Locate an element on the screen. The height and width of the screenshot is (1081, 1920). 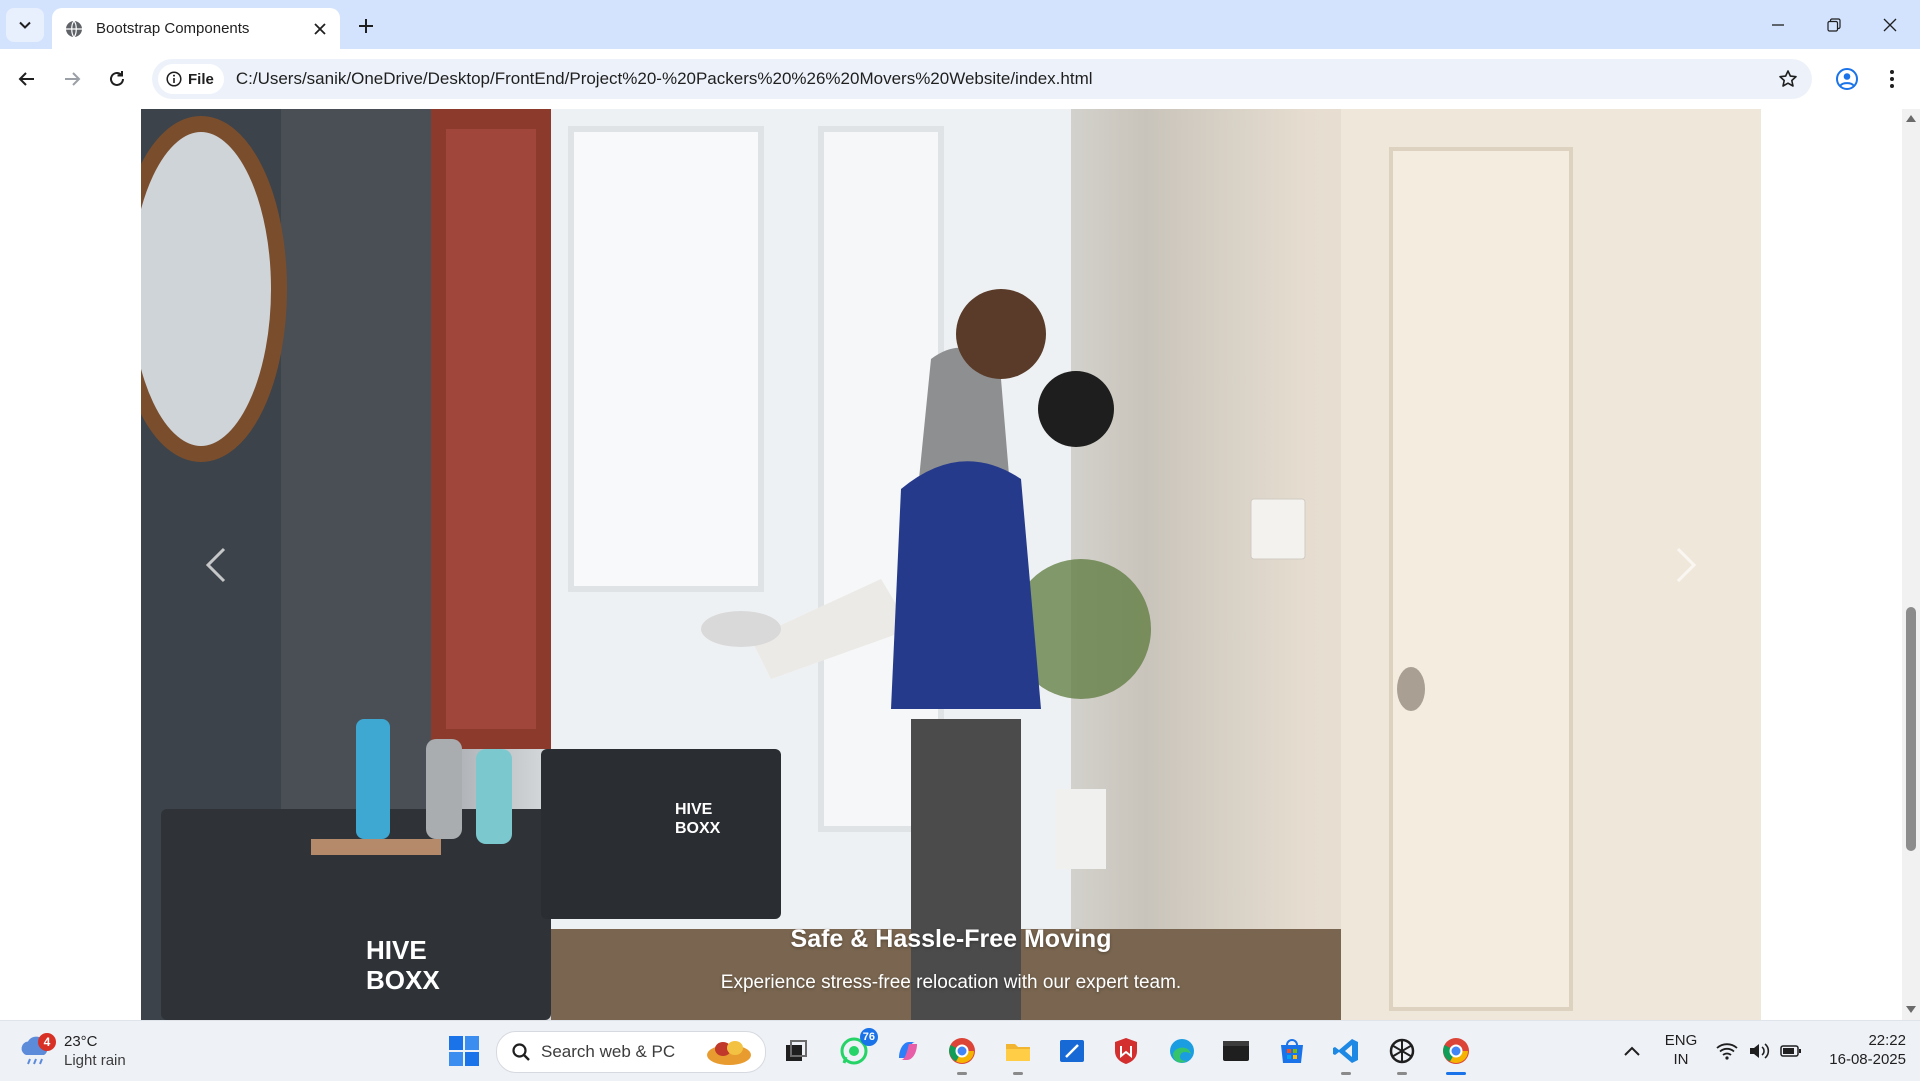
vscode-icon is located at coordinates (1345, 1051).